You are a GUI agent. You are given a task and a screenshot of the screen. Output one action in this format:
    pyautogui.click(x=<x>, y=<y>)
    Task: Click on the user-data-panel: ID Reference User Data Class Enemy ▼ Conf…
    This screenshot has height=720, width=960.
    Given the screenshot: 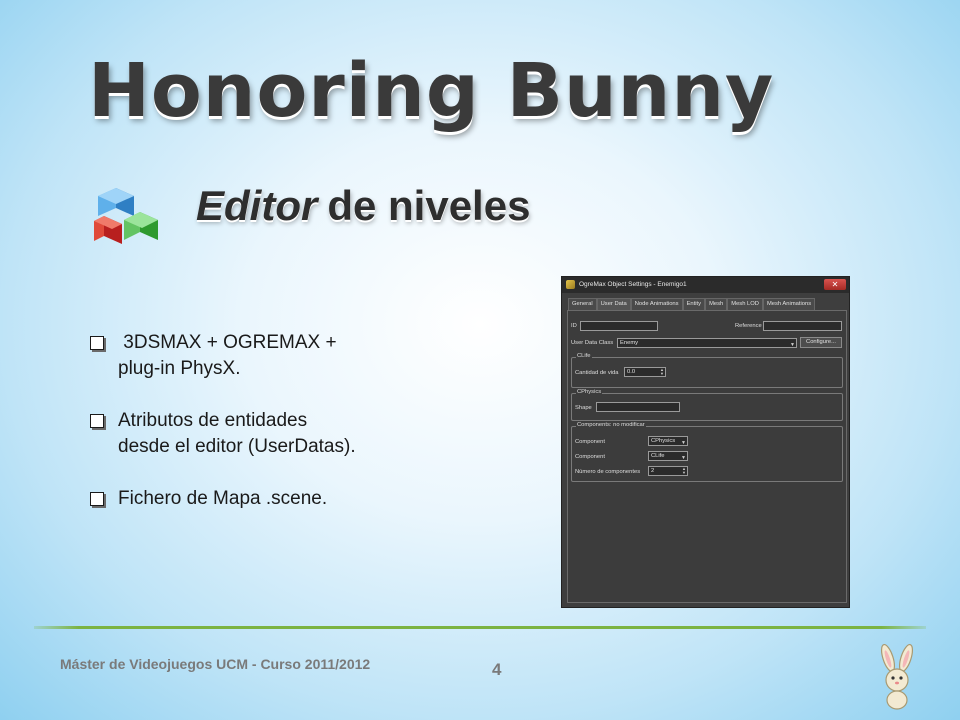 What is the action you would take?
    pyautogui.click(x=707, y=456)
    